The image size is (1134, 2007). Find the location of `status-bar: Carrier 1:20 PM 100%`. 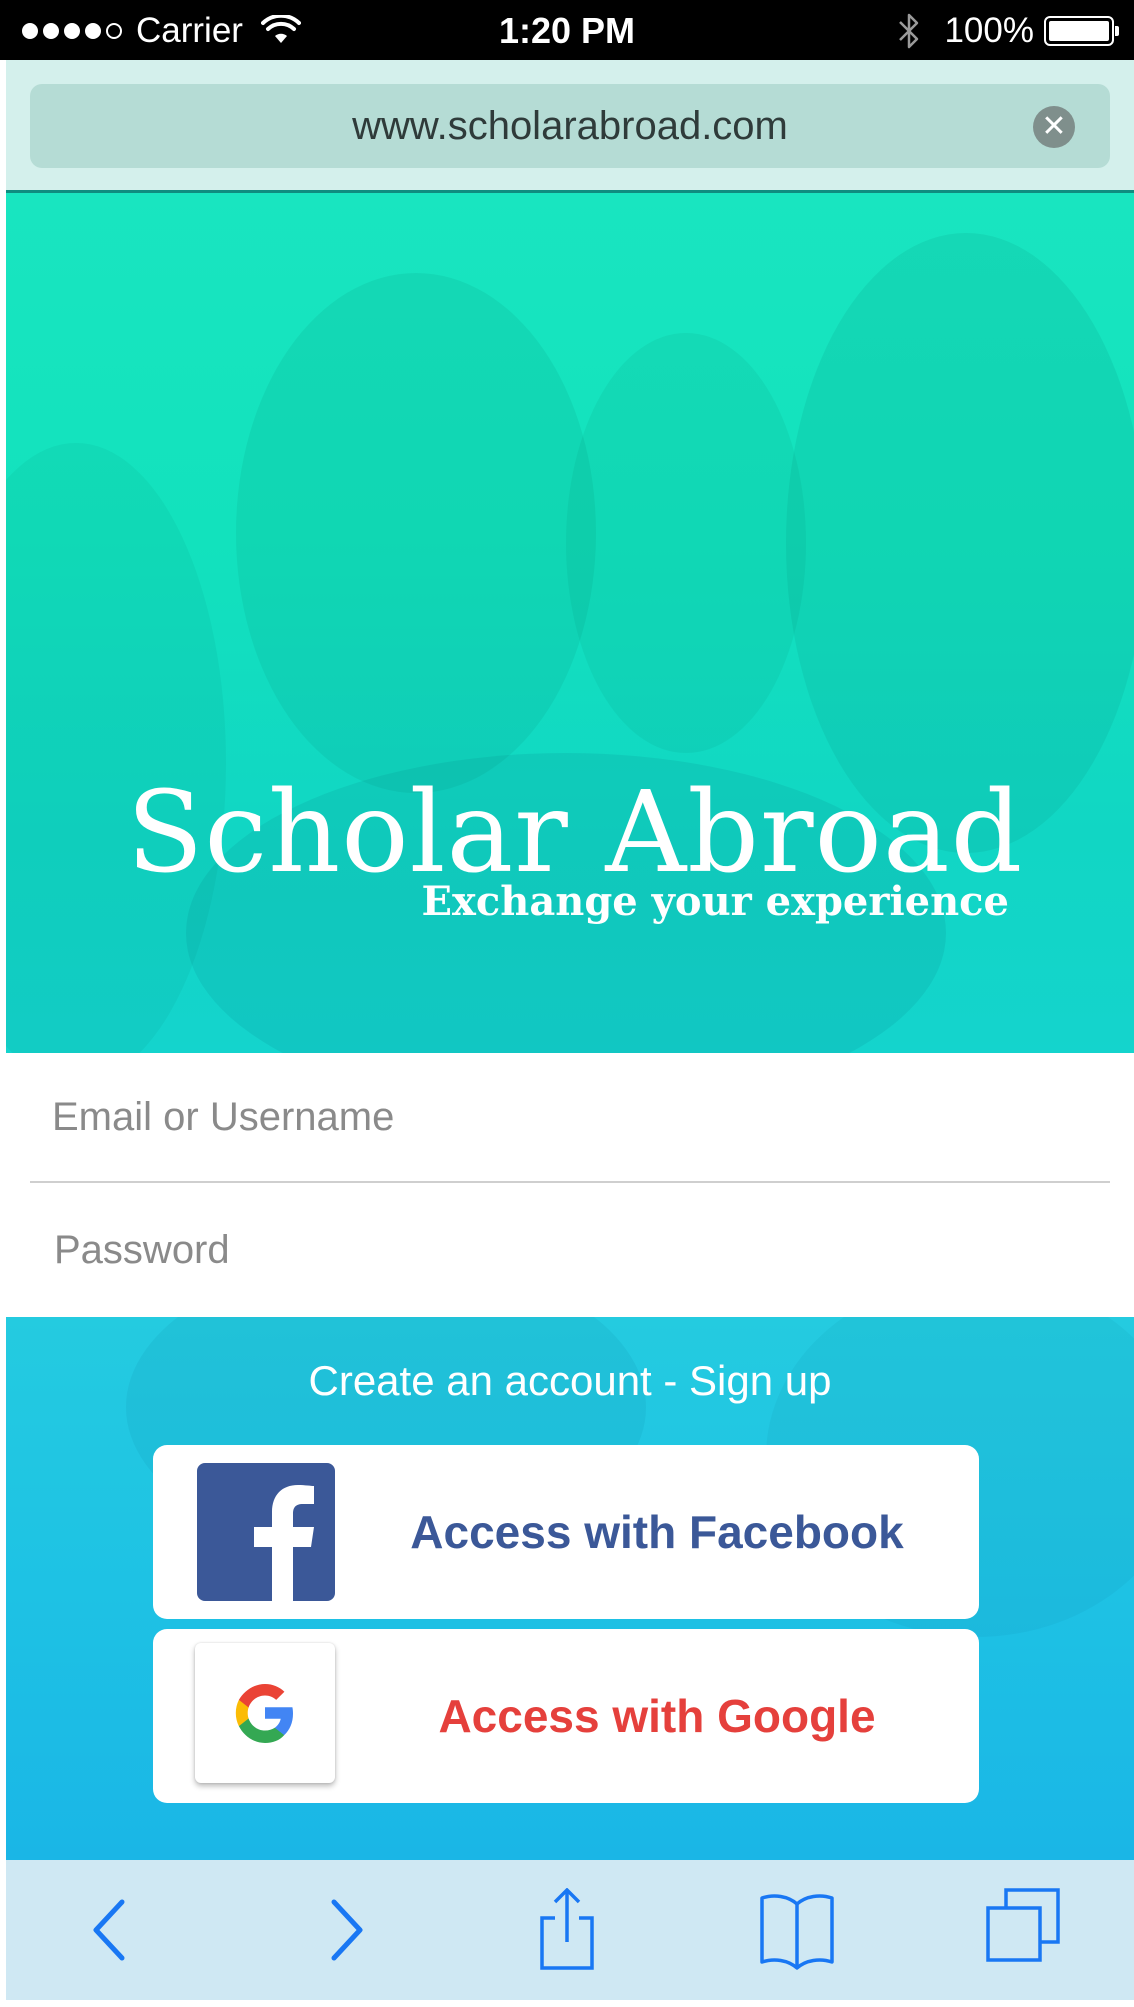

status-bar: Carrier 1:20 PM 100% is located at coordinates (567, 30).